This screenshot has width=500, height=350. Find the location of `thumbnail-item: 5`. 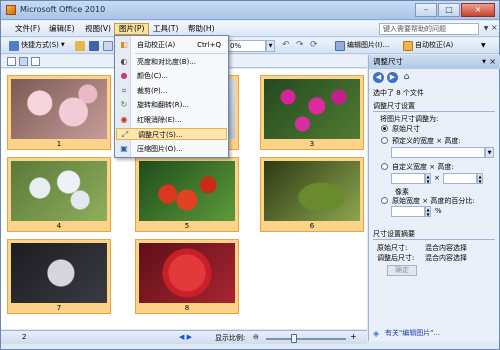

thumbnail-item: 5 is located at coordinates (187, 194).